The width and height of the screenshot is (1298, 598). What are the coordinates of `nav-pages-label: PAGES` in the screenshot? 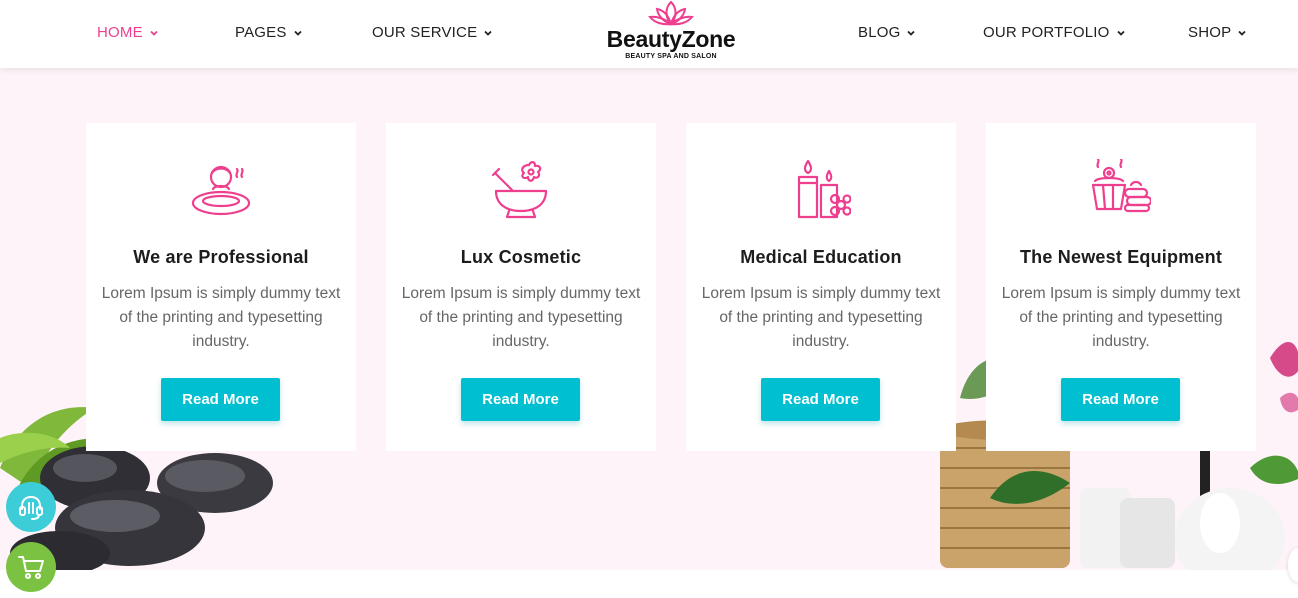 It's located at (261, 32).